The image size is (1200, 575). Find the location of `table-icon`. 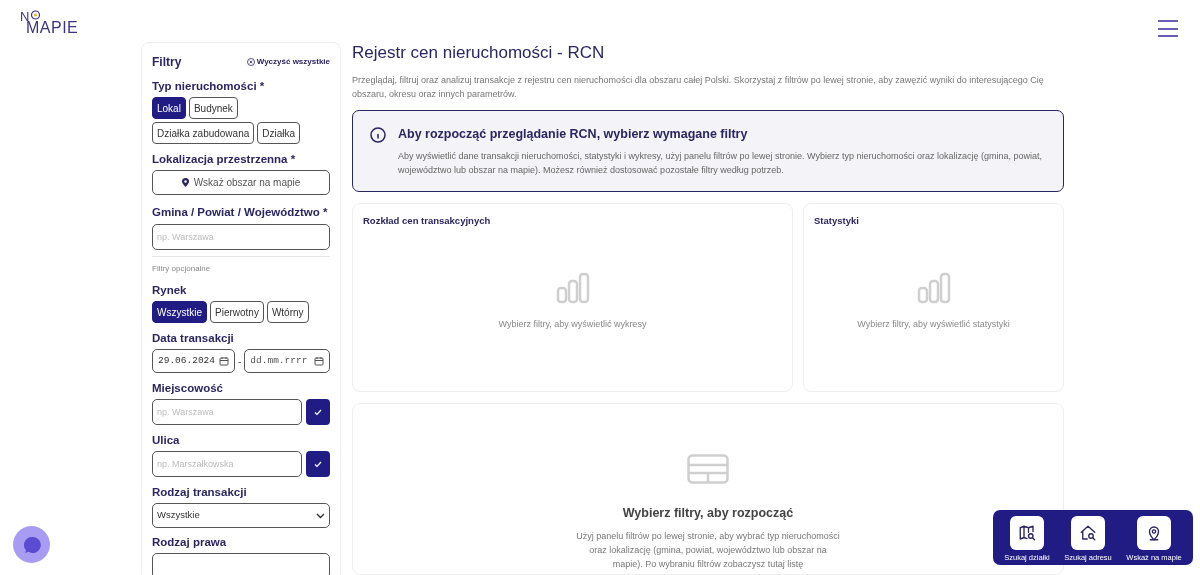

table-icon is located at coordinates (708, 469).